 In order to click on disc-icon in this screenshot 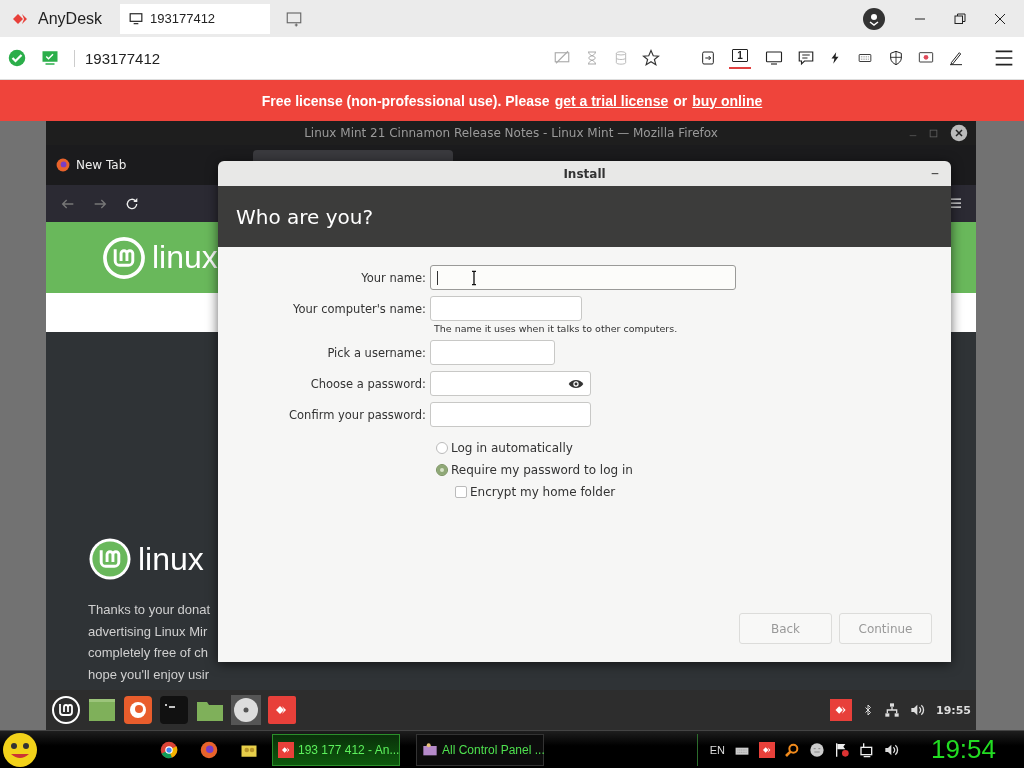, I will do `click(246, 710)`.